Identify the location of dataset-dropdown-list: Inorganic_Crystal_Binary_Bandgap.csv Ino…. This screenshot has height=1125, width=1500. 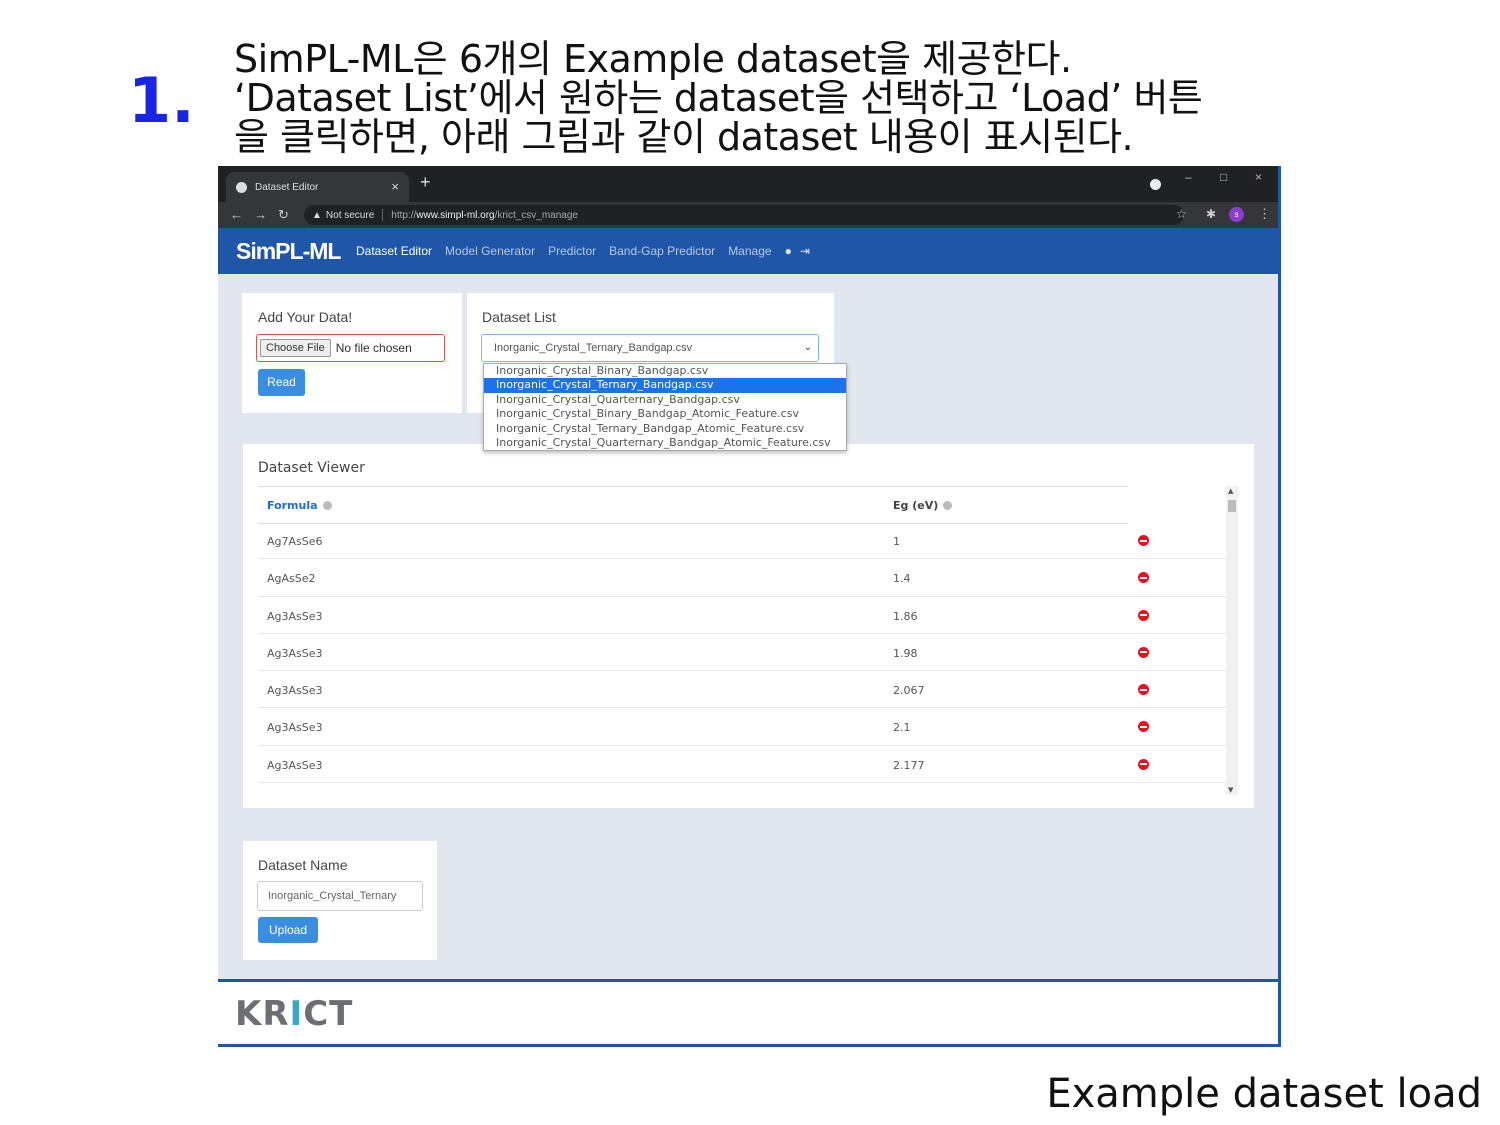
(665, 407).